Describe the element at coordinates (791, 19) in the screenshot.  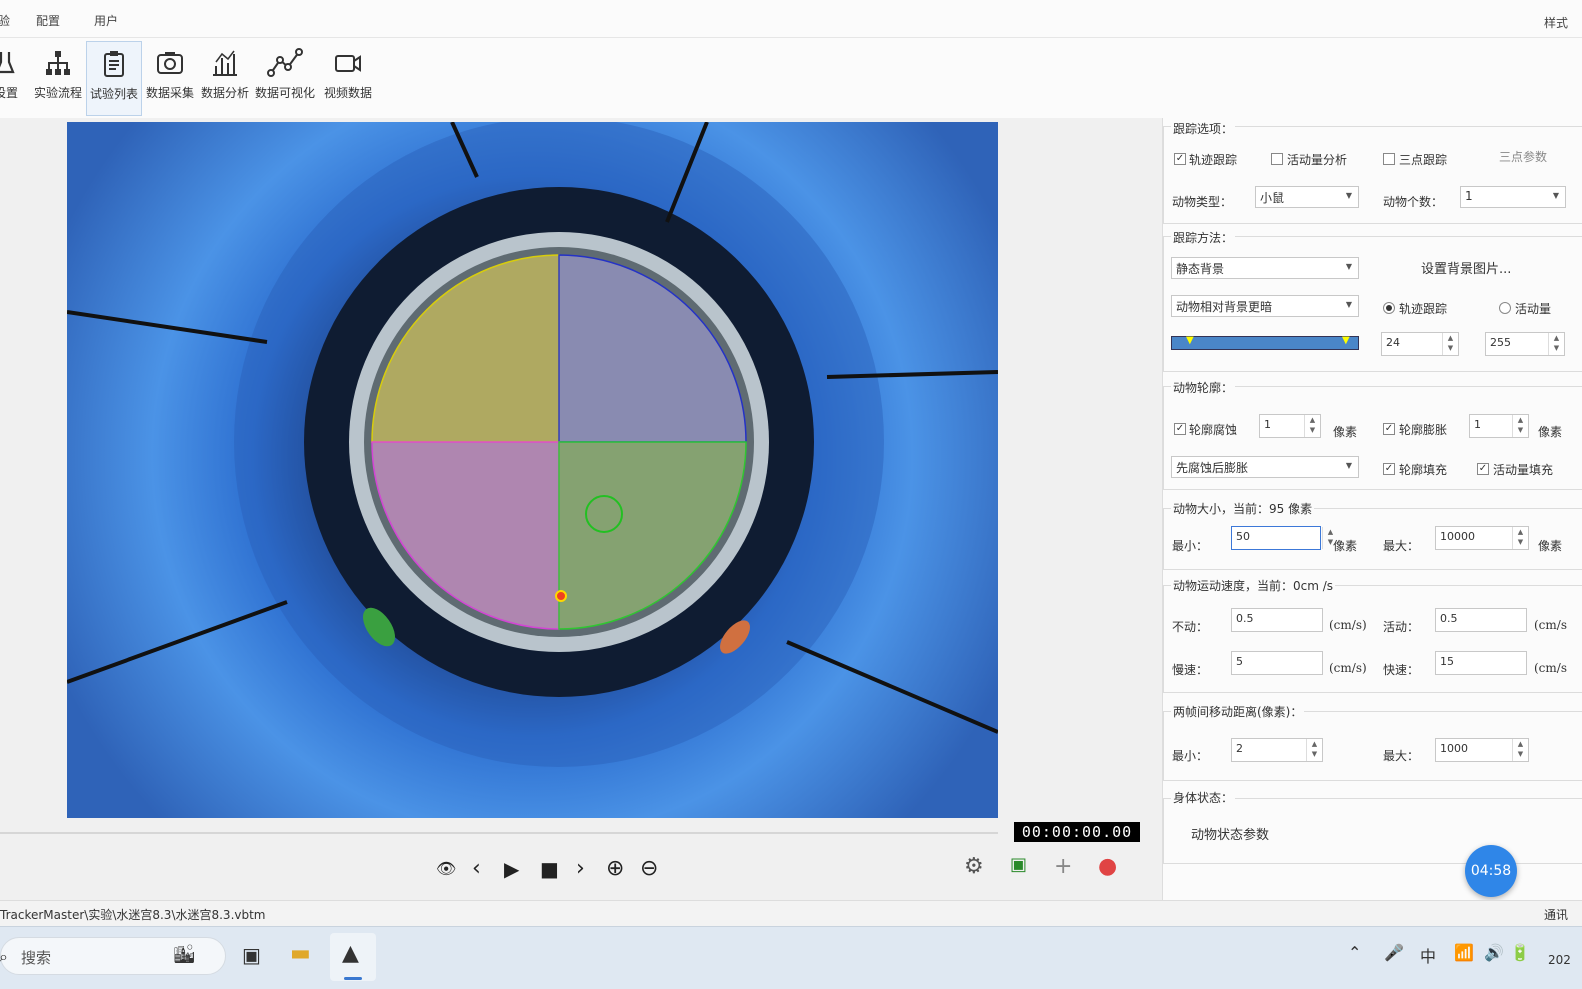
I see `menu-bar: 验 配置 用户 样式` at that location.